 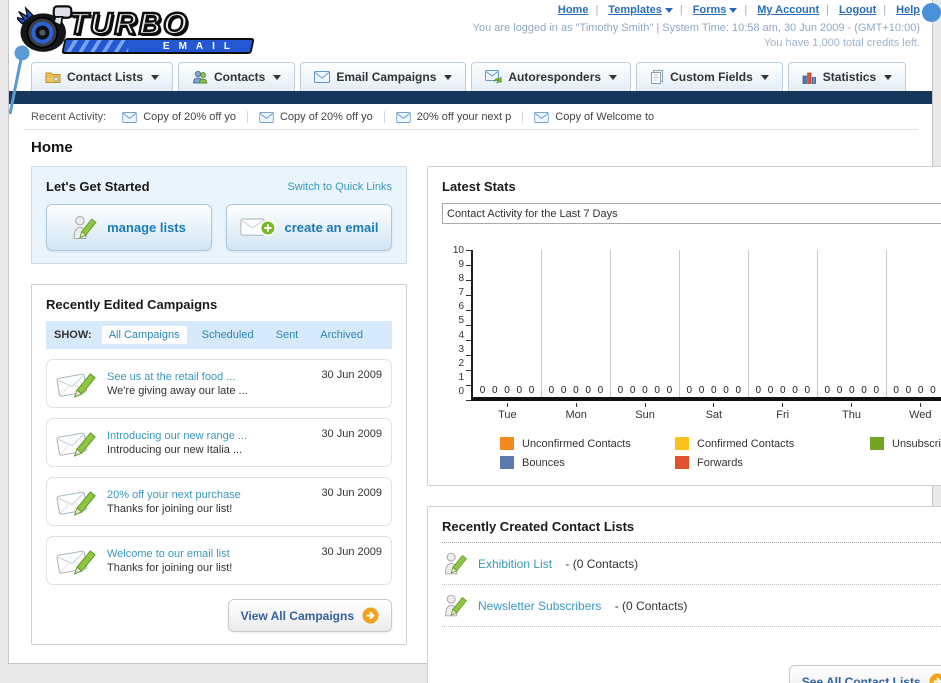 I want to click on contact-list-row: Exhibition List - (0 Contacts), so click(x=691, y=564).